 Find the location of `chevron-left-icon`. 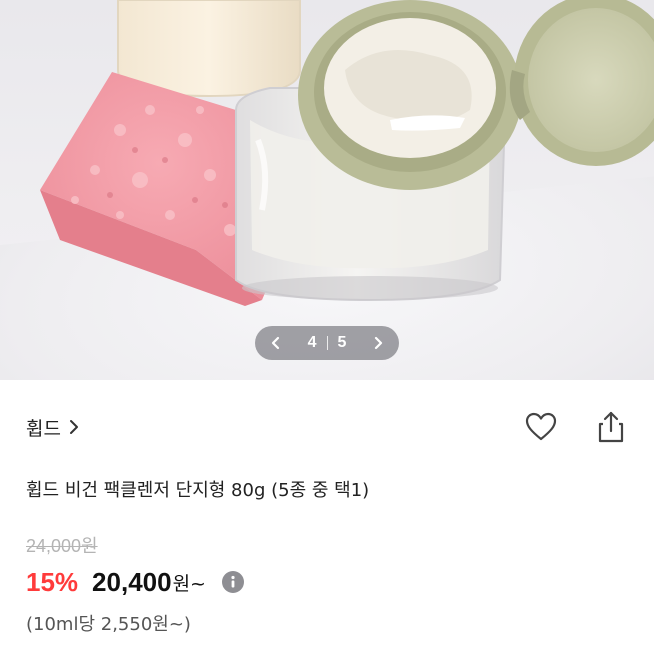

chevron-left-icon is located at coordinates (275, 343).